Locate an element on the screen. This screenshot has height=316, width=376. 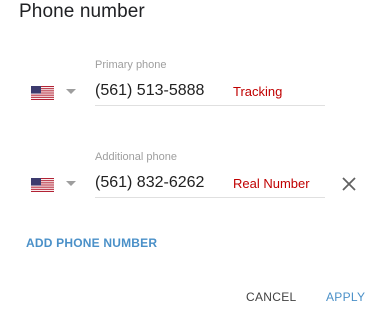
additional-phone-label: Additional phone is located at coordinates (136, 157).